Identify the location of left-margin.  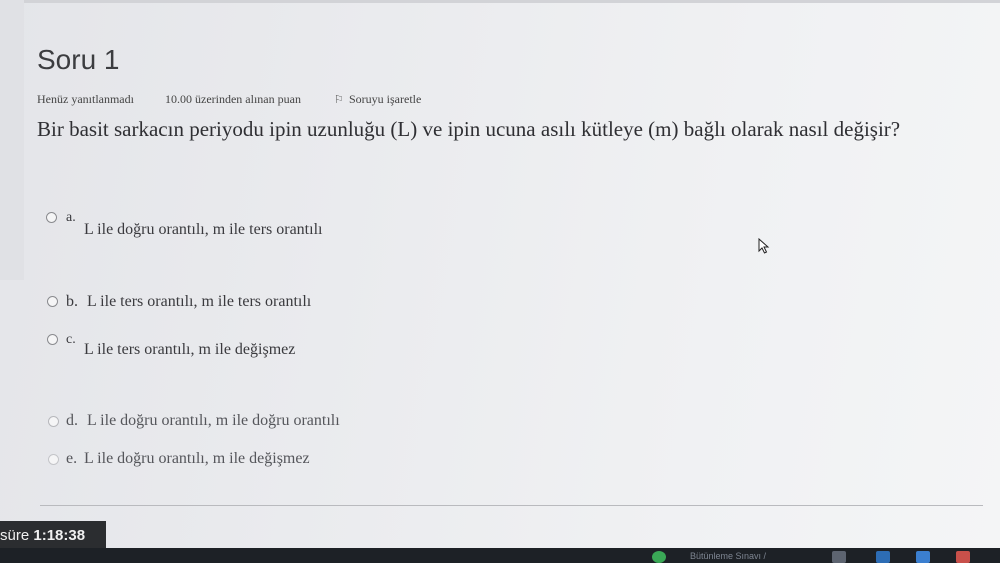
(12, 140).